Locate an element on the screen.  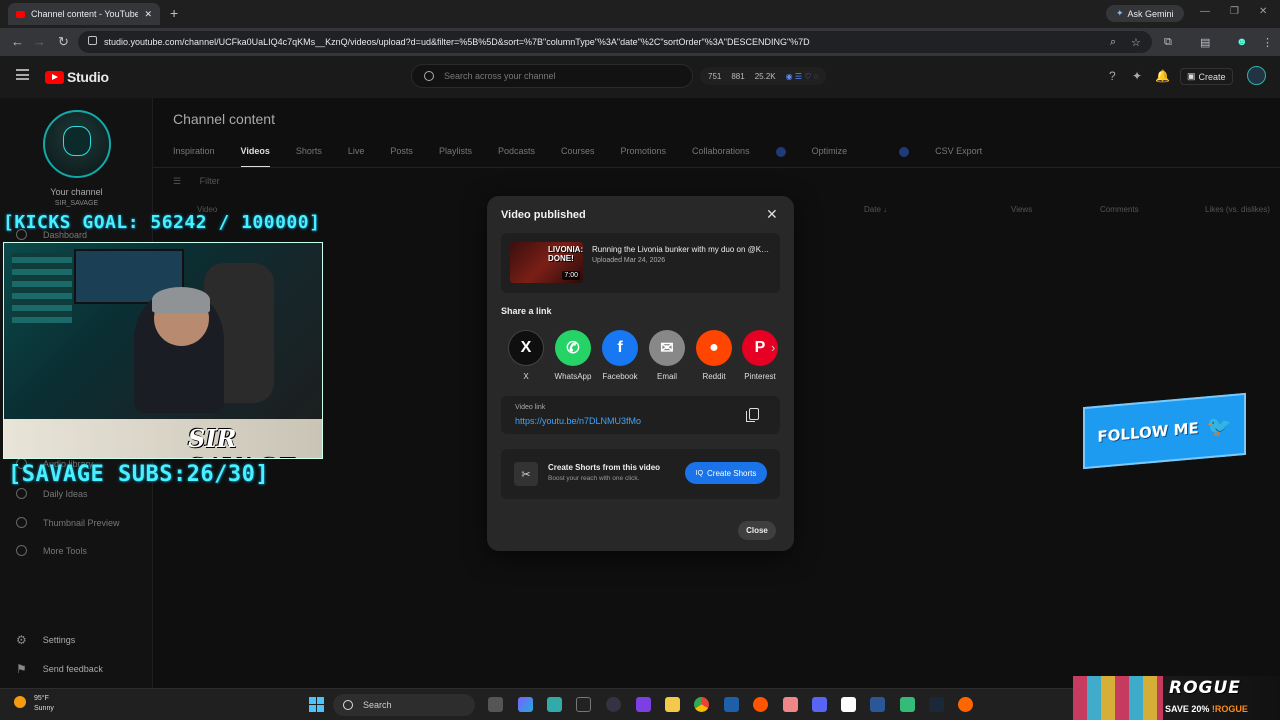
studio-logo: Studio is located at coordinates (77, 77).